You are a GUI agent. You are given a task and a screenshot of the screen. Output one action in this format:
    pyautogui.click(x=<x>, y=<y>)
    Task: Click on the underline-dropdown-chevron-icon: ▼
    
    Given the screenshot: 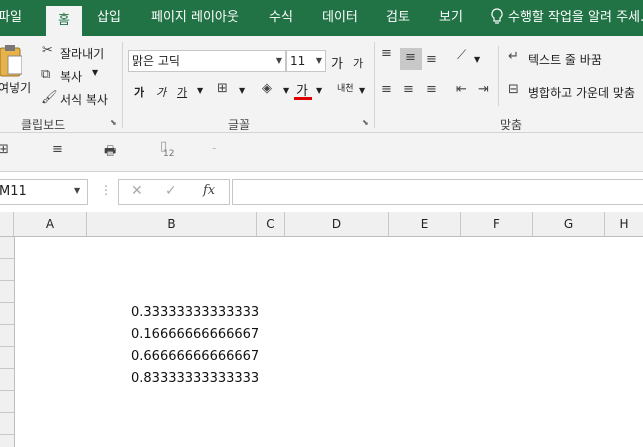 What is the action you would take?
    pyautogui.click(x=200, y=90)
    